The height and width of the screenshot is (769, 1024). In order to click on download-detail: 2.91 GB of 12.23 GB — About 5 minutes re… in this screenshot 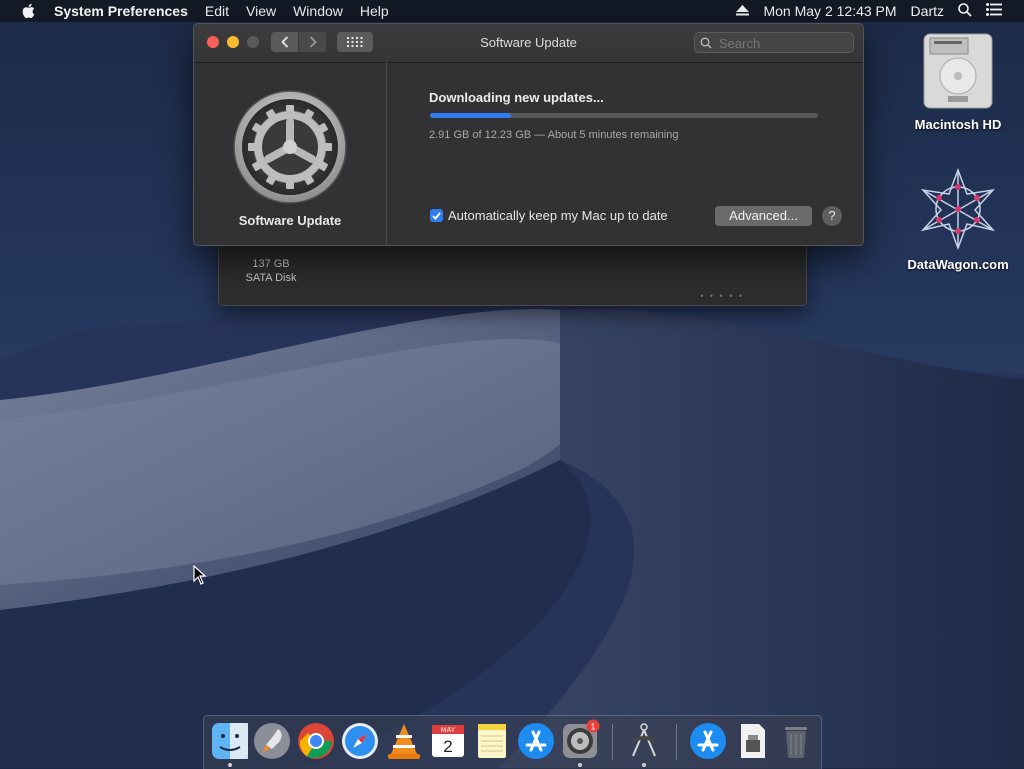, I will do `click(554, 135)`.